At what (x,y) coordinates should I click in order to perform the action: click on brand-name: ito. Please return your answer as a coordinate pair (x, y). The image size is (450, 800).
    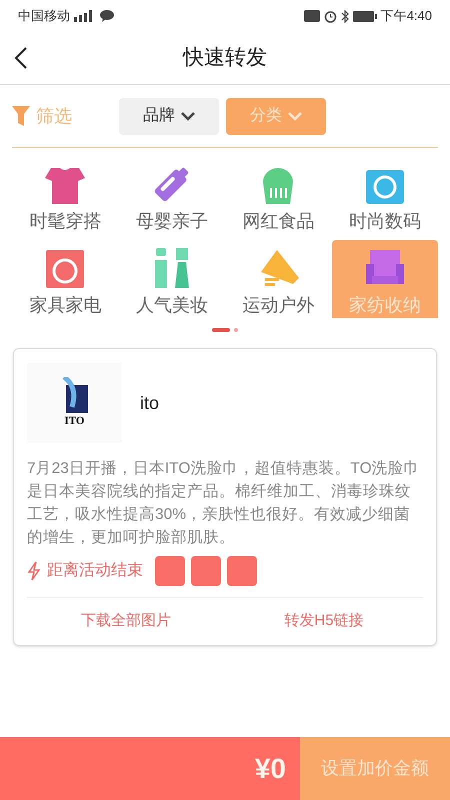
    Looking at the image, I should click on (150, 403).